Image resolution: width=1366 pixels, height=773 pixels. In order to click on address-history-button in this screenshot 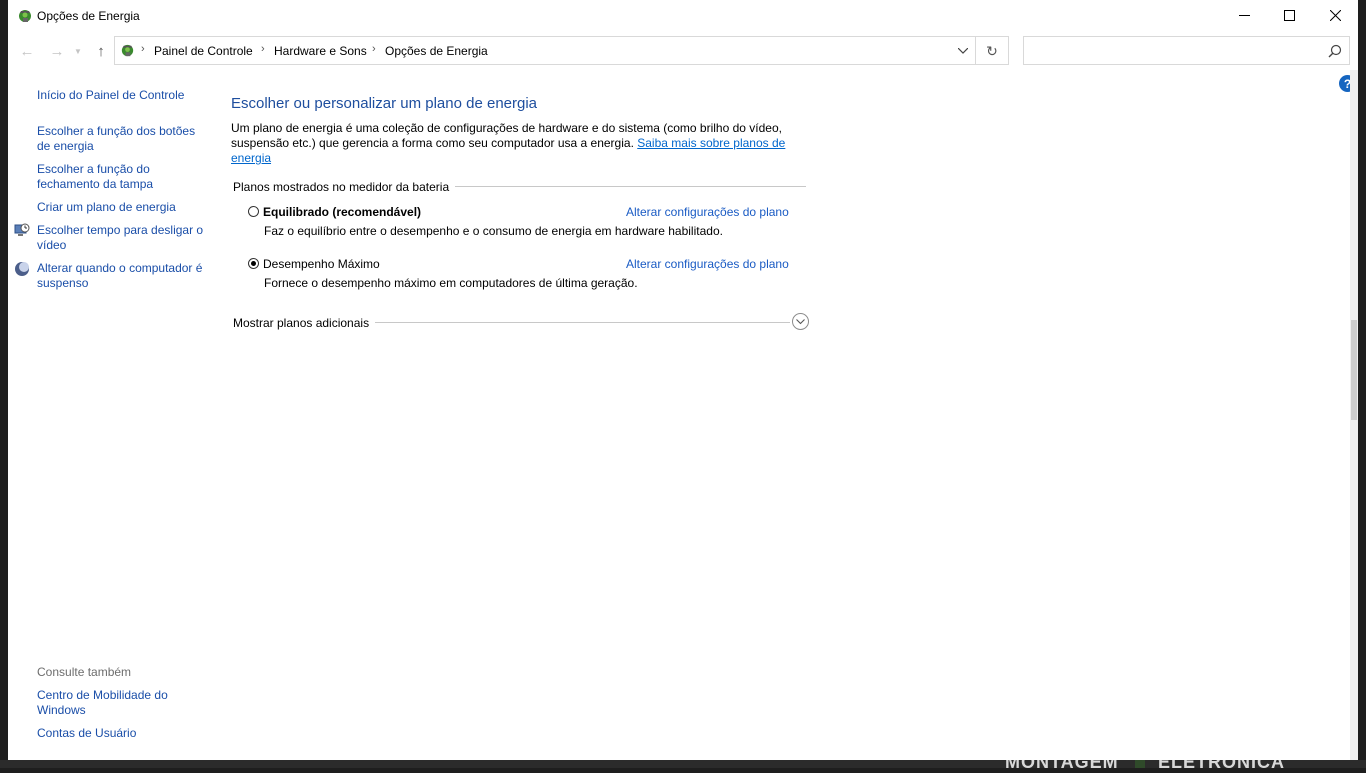, I will do `click(963, 51)`.